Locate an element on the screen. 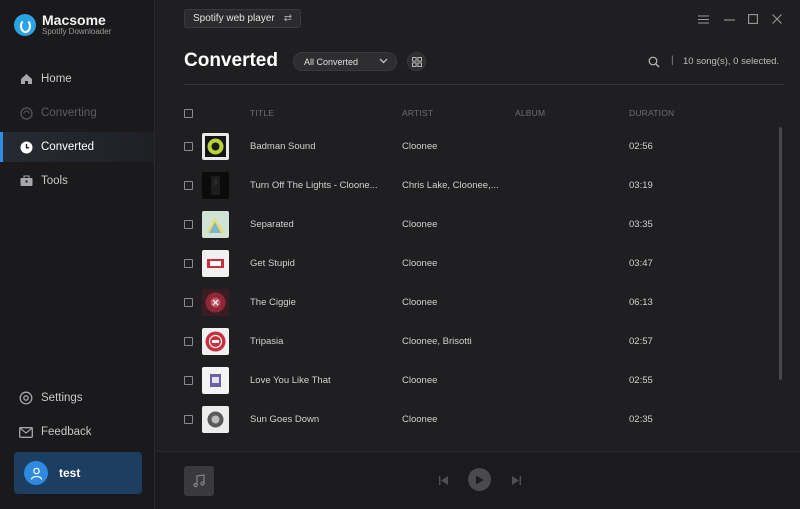  row-title: Tripasia is located at coordinates (267, 341).